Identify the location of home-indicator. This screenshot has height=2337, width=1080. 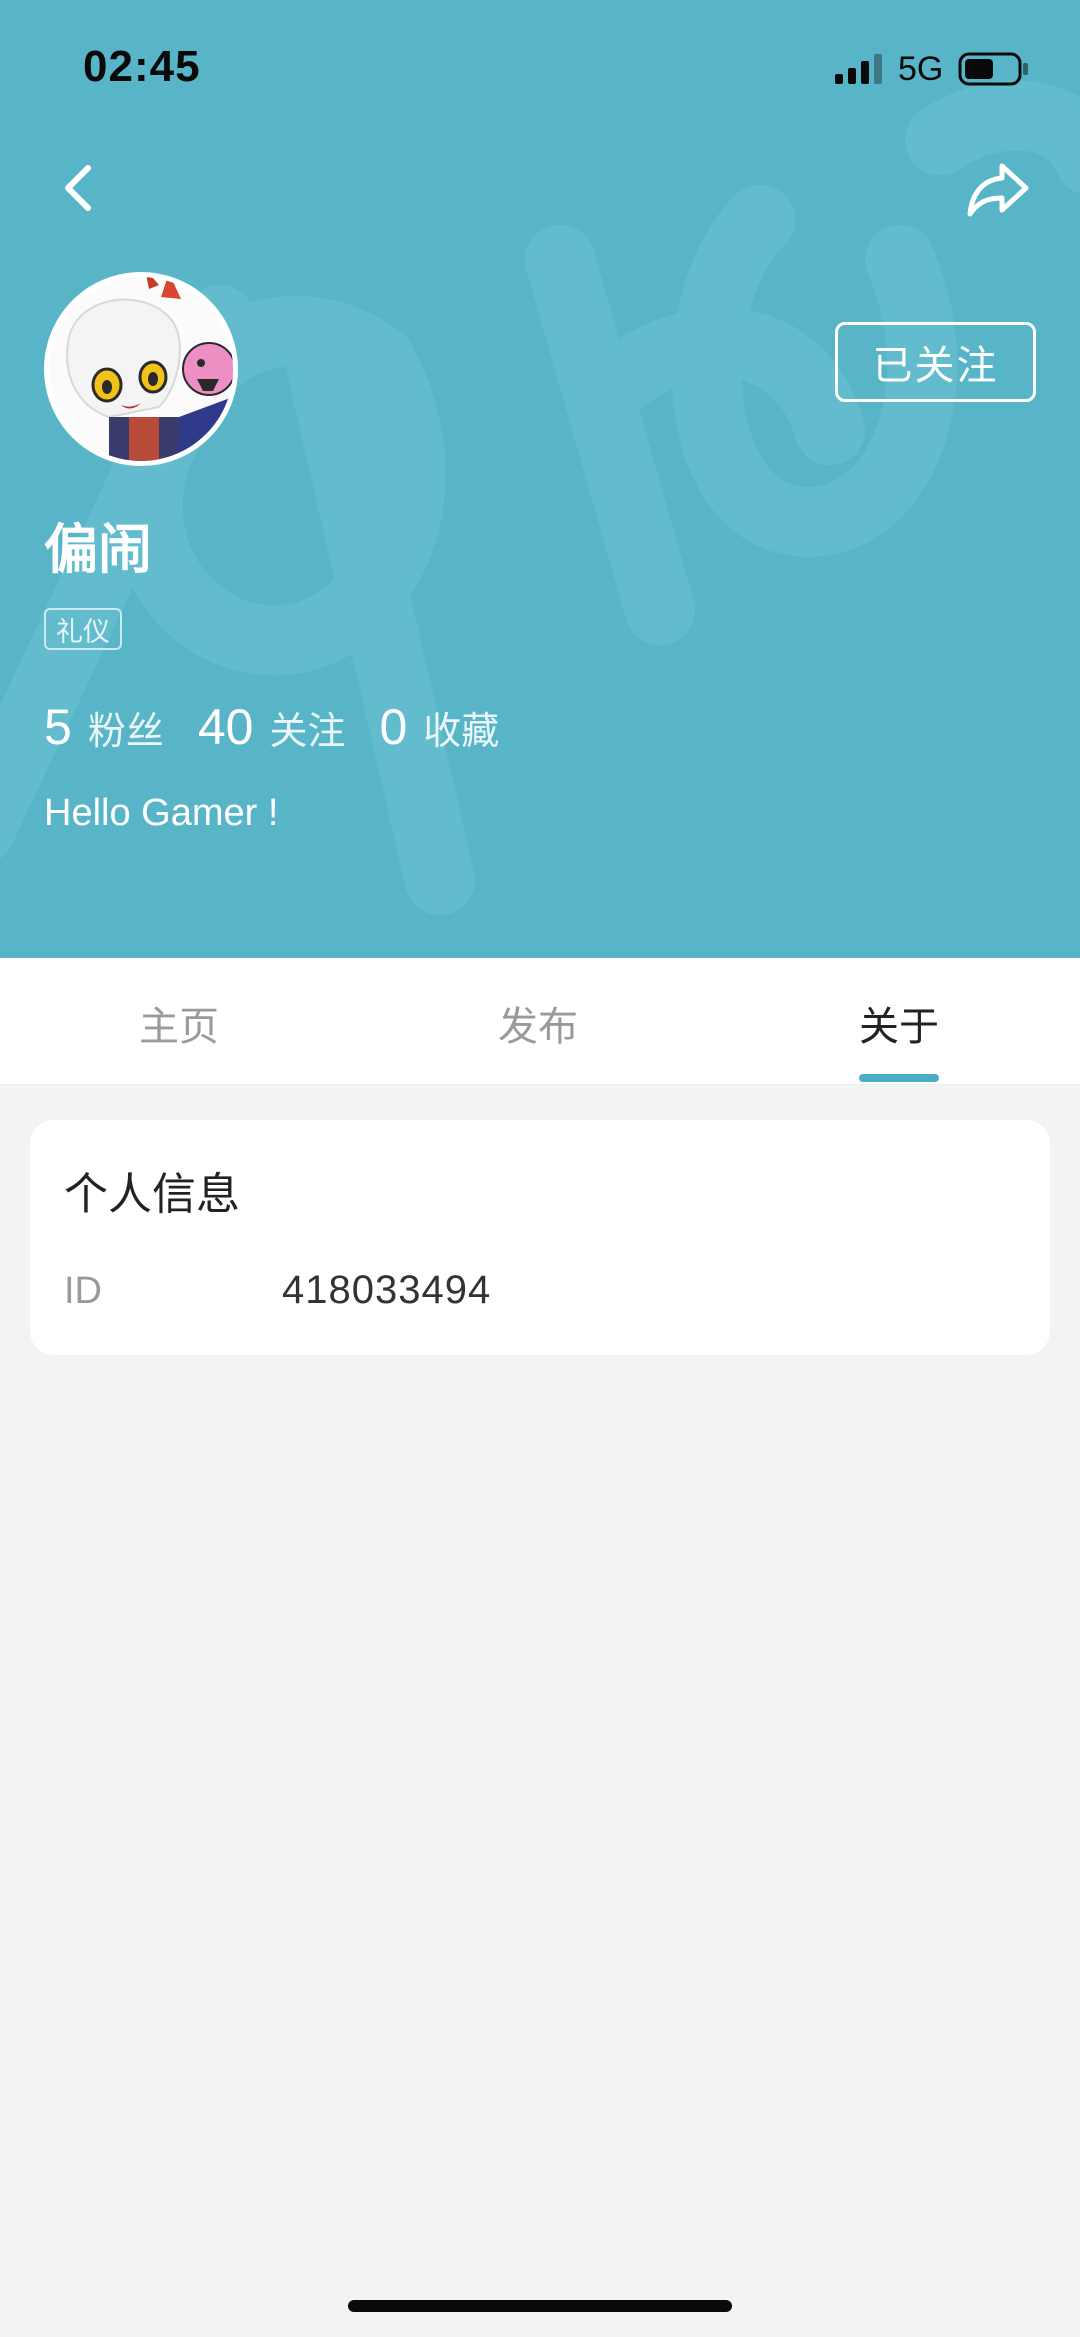
(540, 2306).